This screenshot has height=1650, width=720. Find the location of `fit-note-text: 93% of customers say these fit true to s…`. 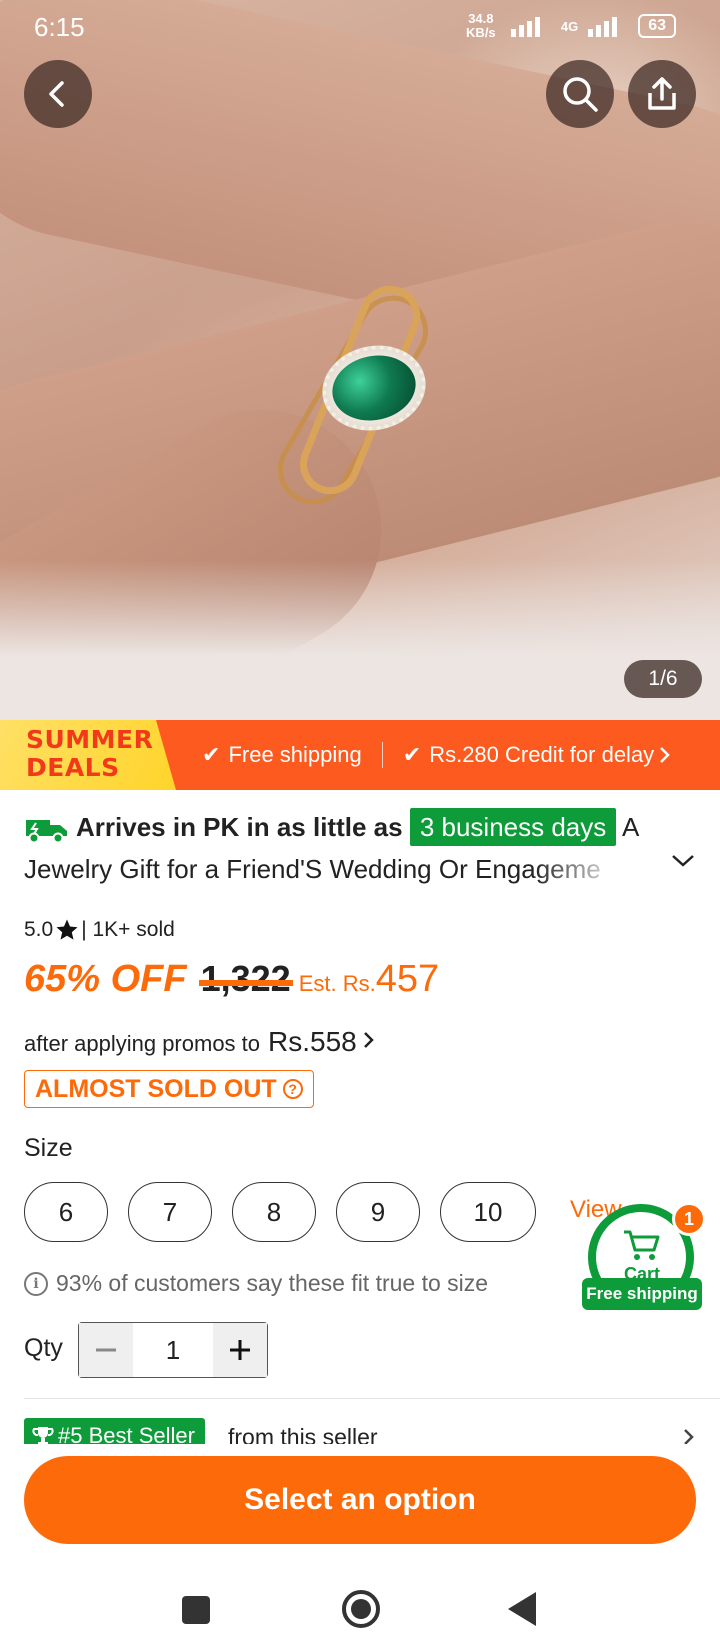

fit-note-text: 93% of customers say these fit true to s… is located at coordinates (272, 1283).